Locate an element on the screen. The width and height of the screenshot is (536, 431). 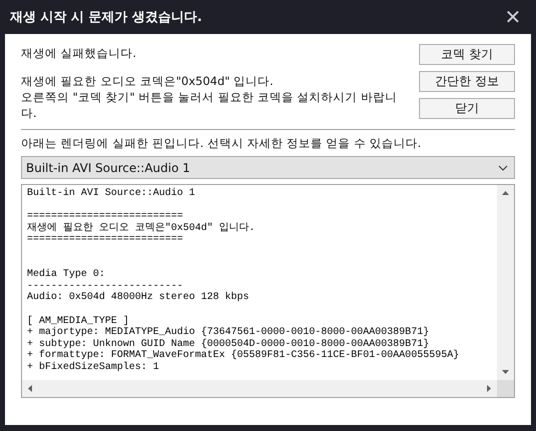
codec-message: 재생에 필요한 오디오 코덱은"0x504d" 입니다. 오른쪽의 "코덱 찾기" 버튼을 눌러서 필요한 코덱을 설치하시기 바랍니다. is located at coordinates (209, 97).